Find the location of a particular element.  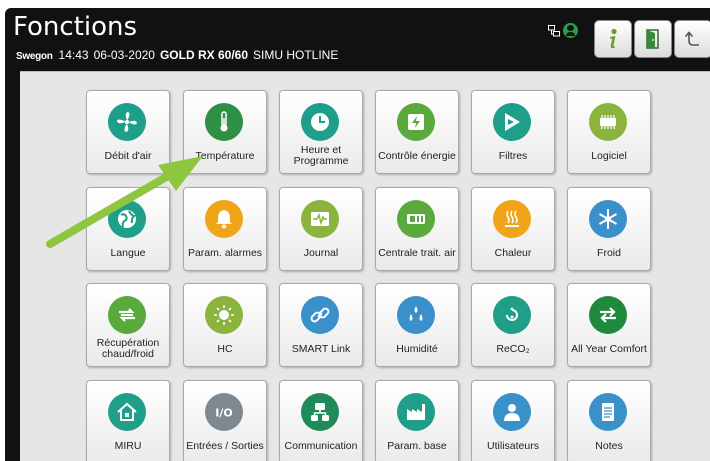

tile-label: Filtres is located at coordinates (513, 155).